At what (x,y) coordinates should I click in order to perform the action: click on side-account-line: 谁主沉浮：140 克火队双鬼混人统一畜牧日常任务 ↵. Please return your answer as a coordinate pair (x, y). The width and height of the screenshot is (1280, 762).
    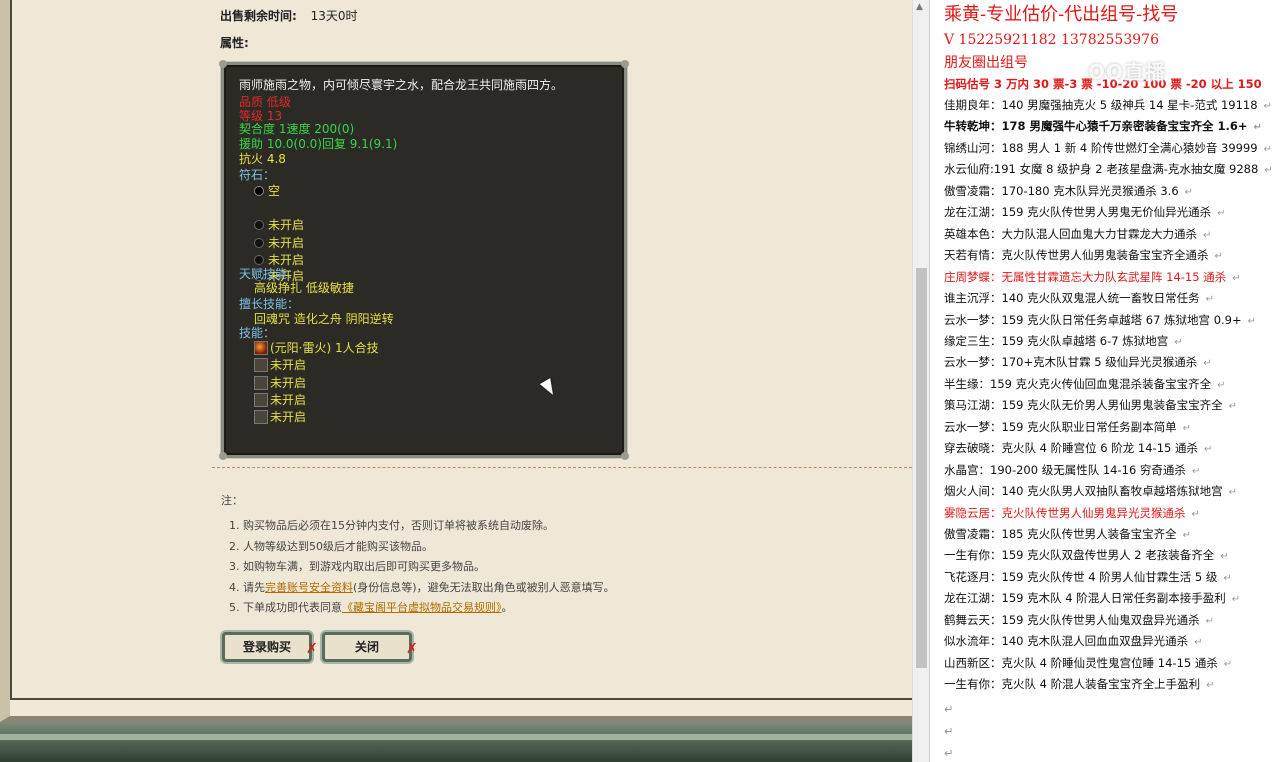
    Looking at the image, I should click on (1079, 298).